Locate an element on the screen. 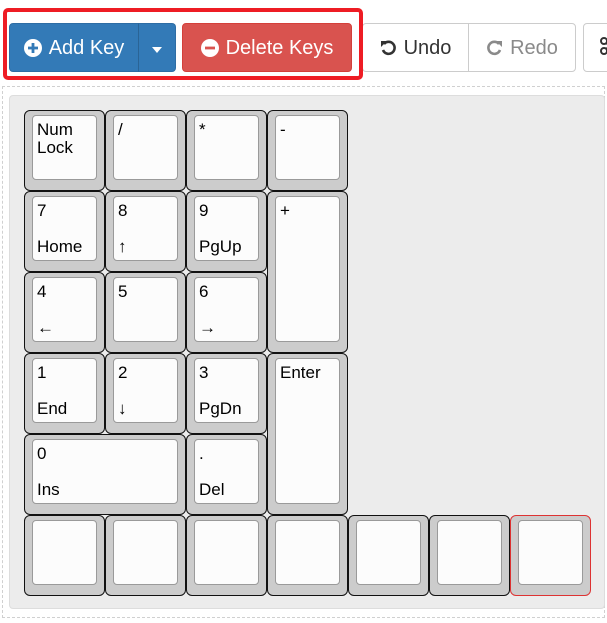 The height and width of the screenshot is (623, 607). key-blank3 is located at coordinates (226, 555).